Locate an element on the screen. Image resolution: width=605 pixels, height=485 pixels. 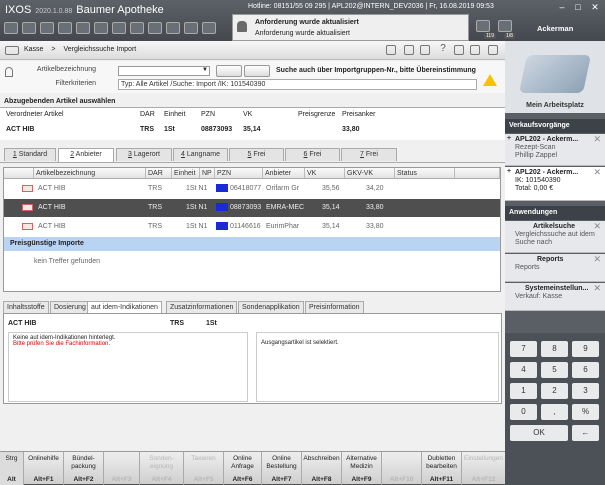
col-np: NP is located at coordinates (207, 173).